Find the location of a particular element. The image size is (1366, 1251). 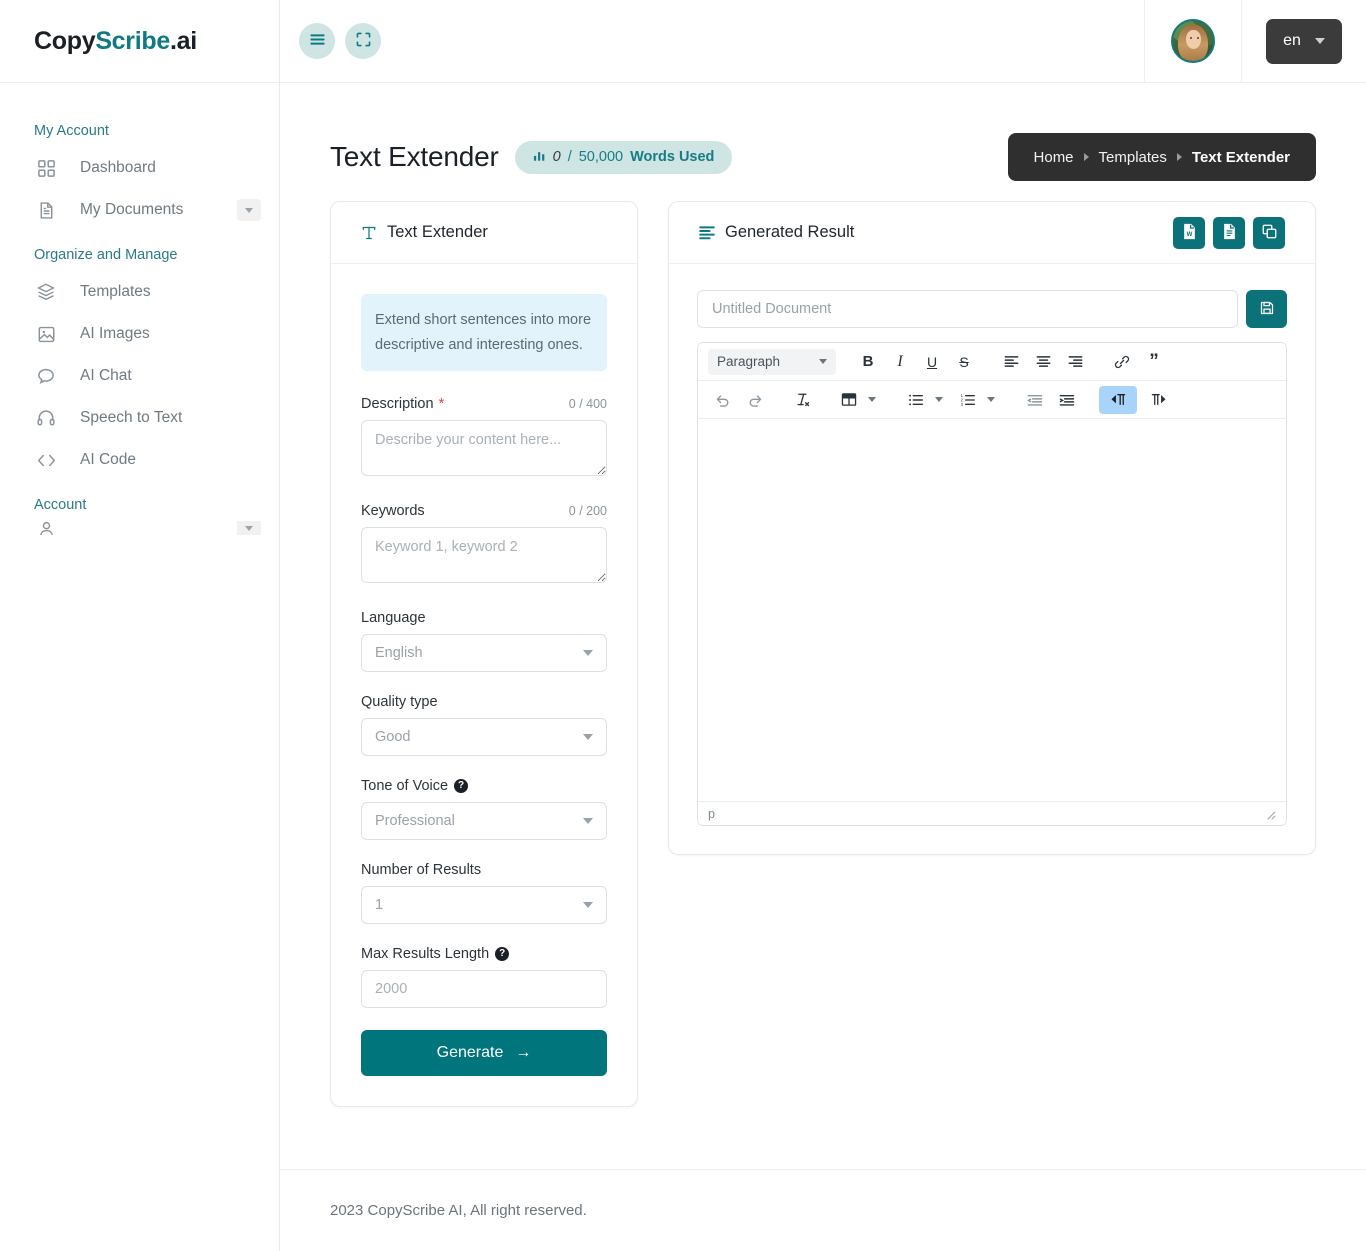

sidebar-item-dashboard: Dashboard is located at coordinates (139, 168).